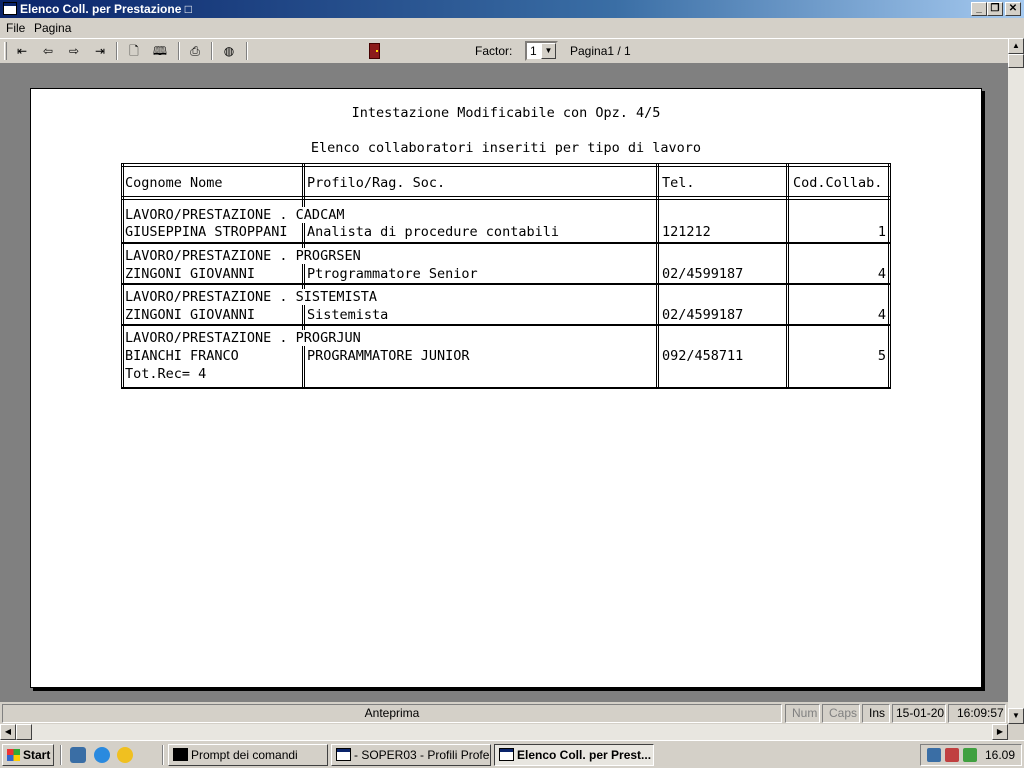  Describe the element at coordinates (15, 28) in the screenshot. I see `menu-file: File` at that location.